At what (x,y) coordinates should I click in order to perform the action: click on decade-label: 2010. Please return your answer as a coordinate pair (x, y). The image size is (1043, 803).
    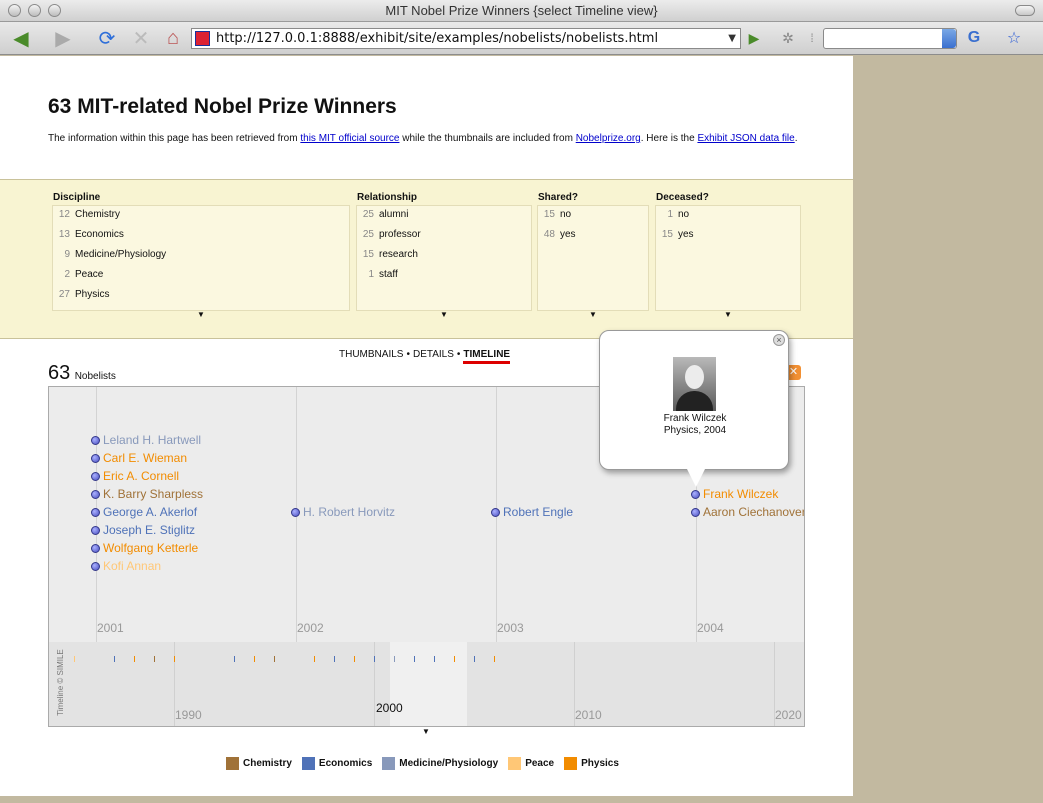
    Looking at the image, I should click on (588, 715).